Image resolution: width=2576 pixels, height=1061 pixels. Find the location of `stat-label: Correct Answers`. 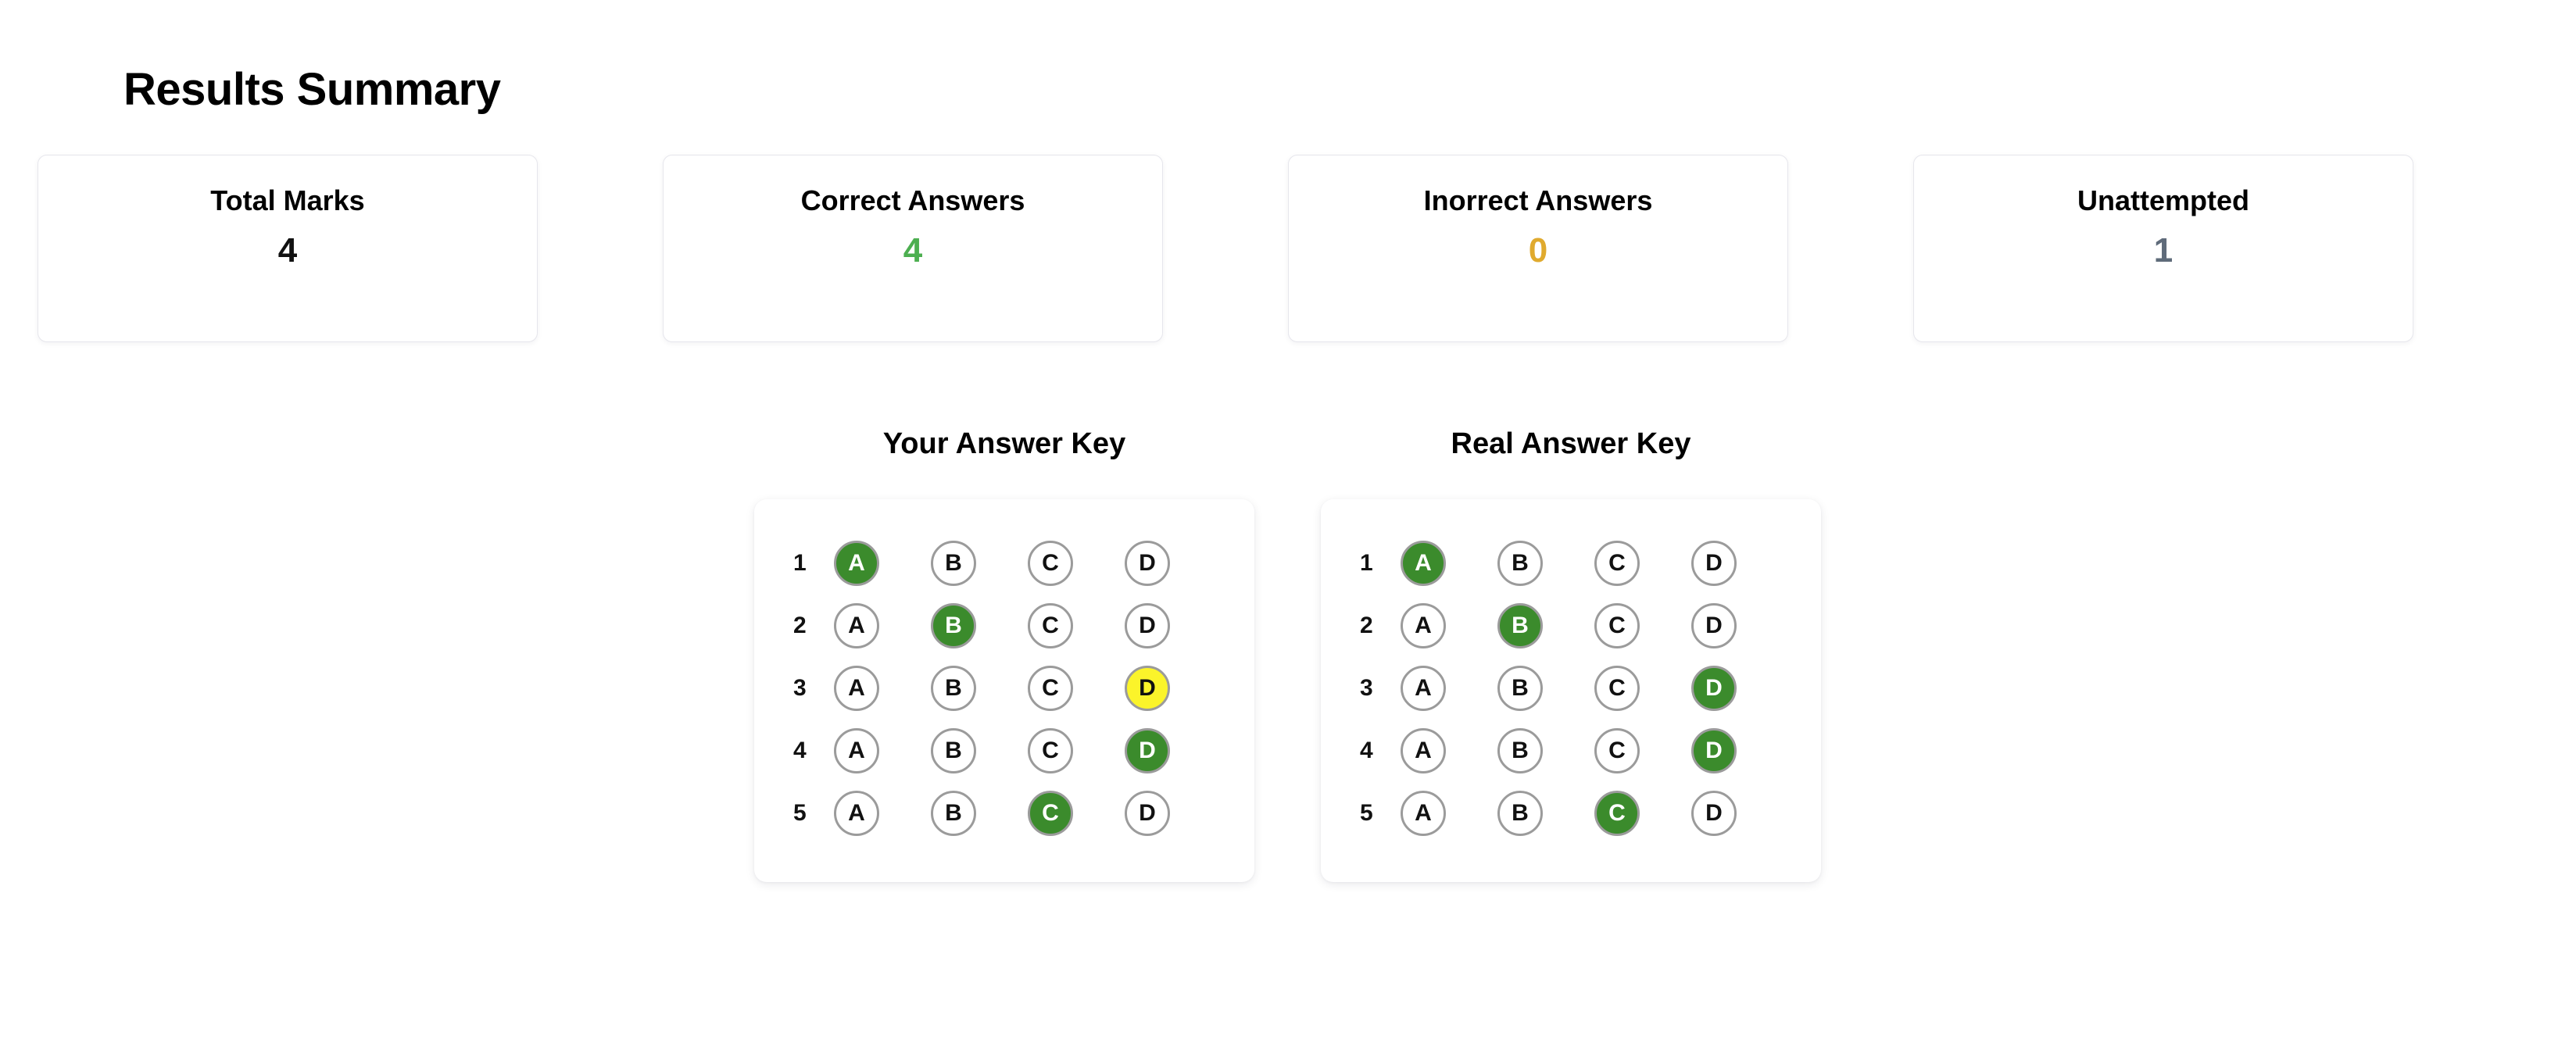

stat-label: Correct Answers is located at coordinates (912, 200).